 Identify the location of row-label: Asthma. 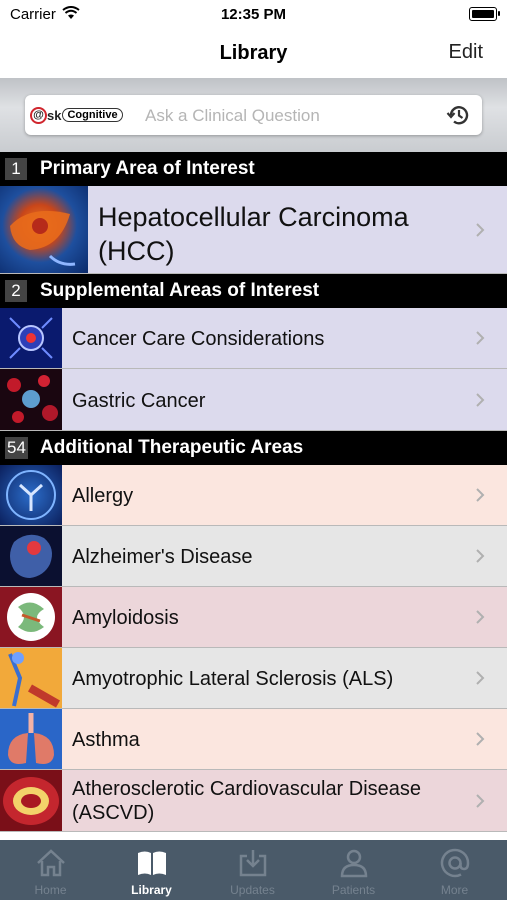
(106, 740).